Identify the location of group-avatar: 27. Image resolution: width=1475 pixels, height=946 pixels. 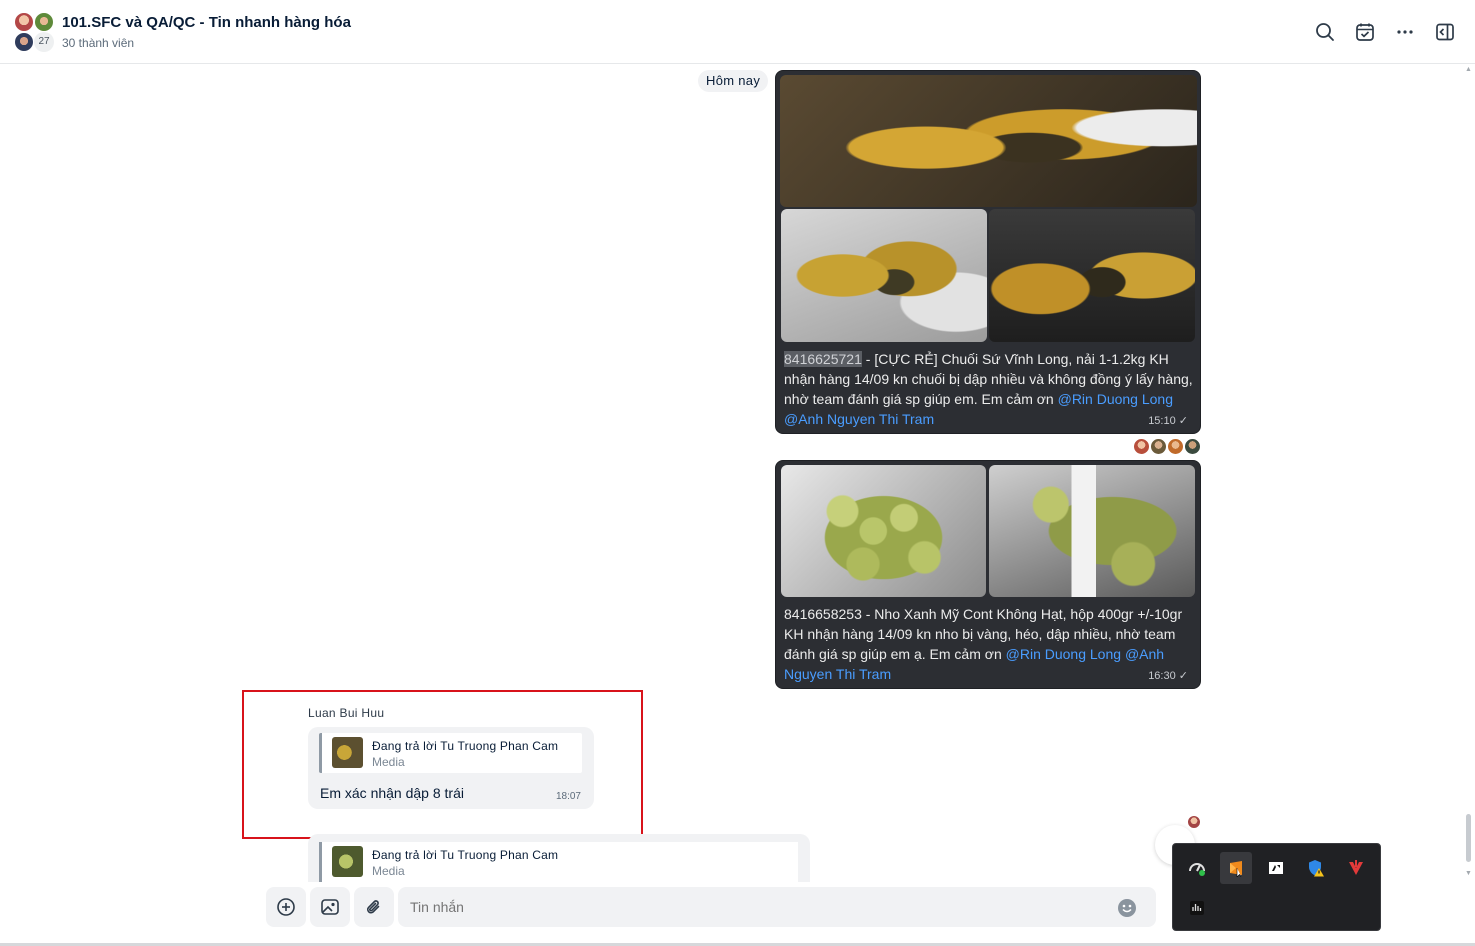
(34, 32).